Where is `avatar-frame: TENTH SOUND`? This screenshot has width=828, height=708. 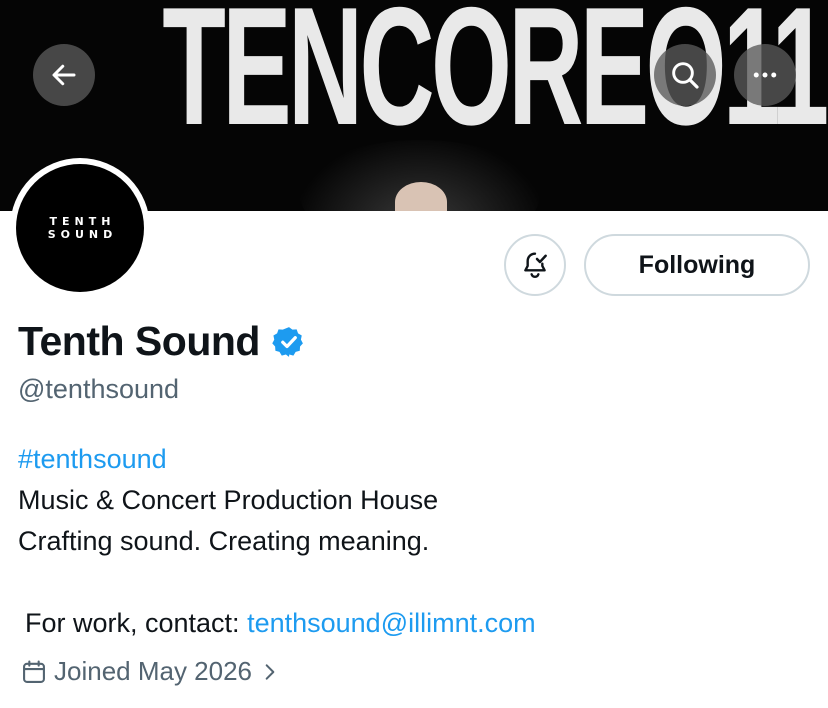
avatar-frame: TENTH SOUND is located at coordinates (80, 228).